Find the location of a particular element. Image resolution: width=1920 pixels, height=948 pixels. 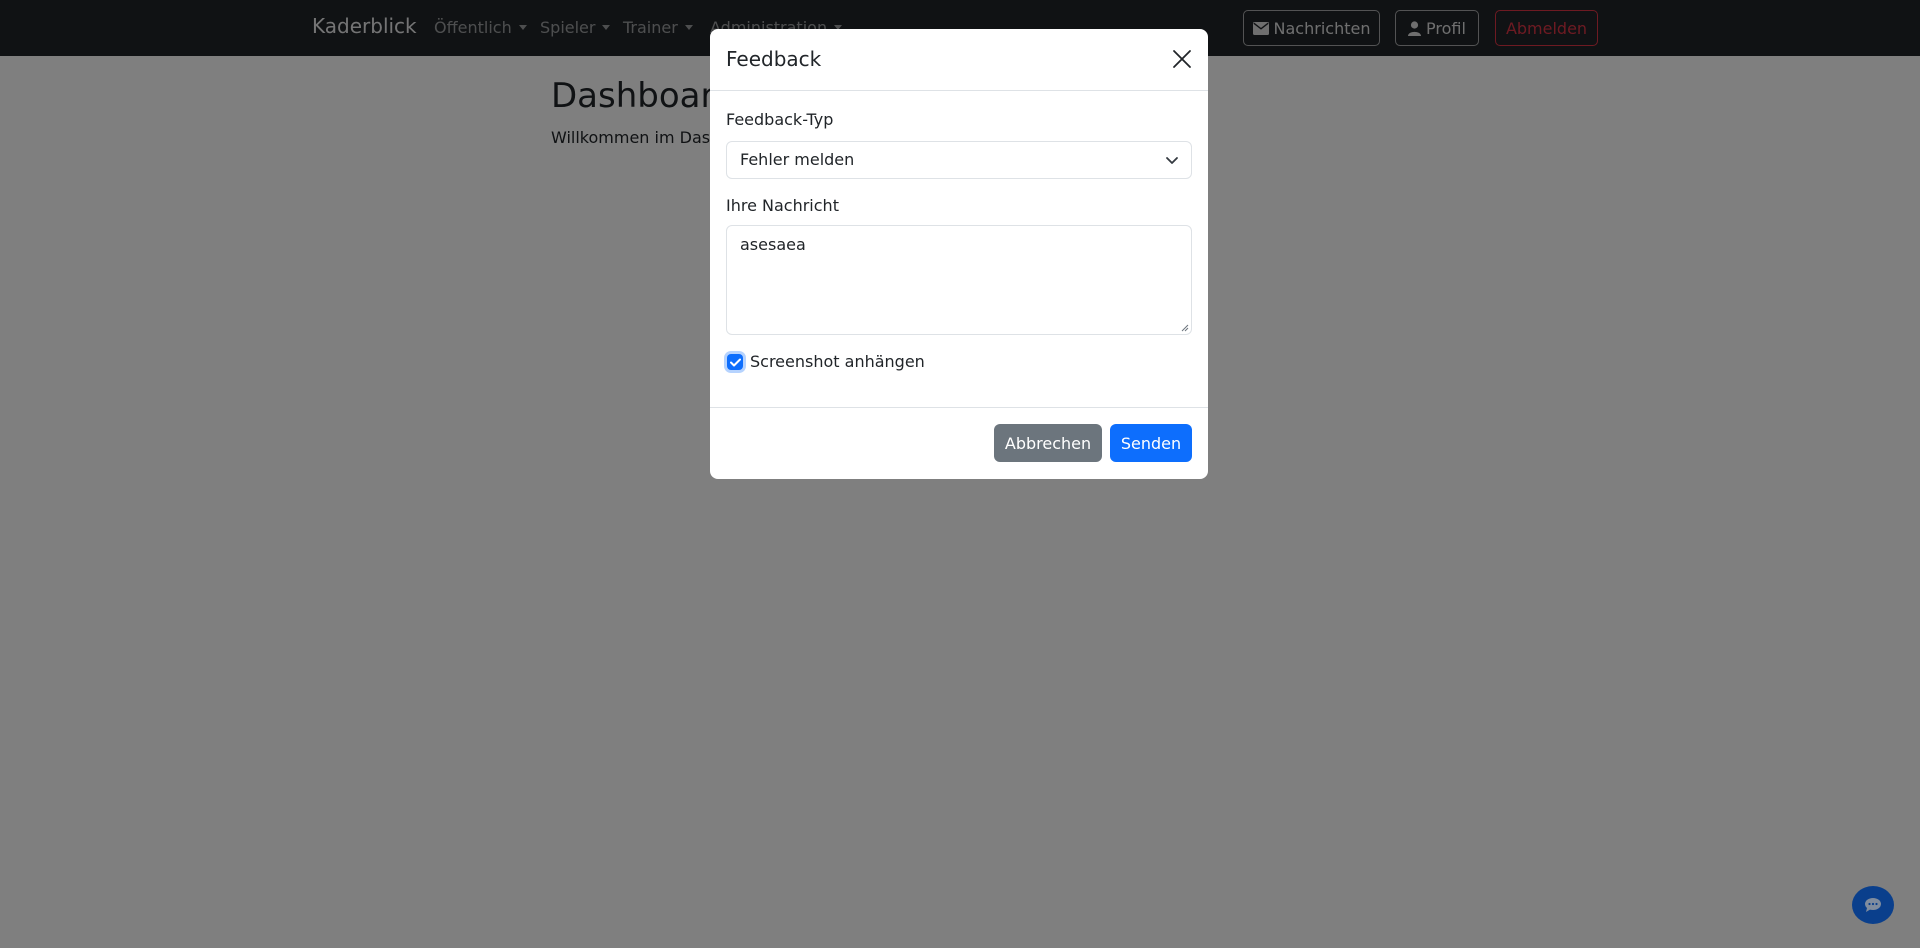

feedback-type-value: Fehler melden is located at coordinates (797, 159).